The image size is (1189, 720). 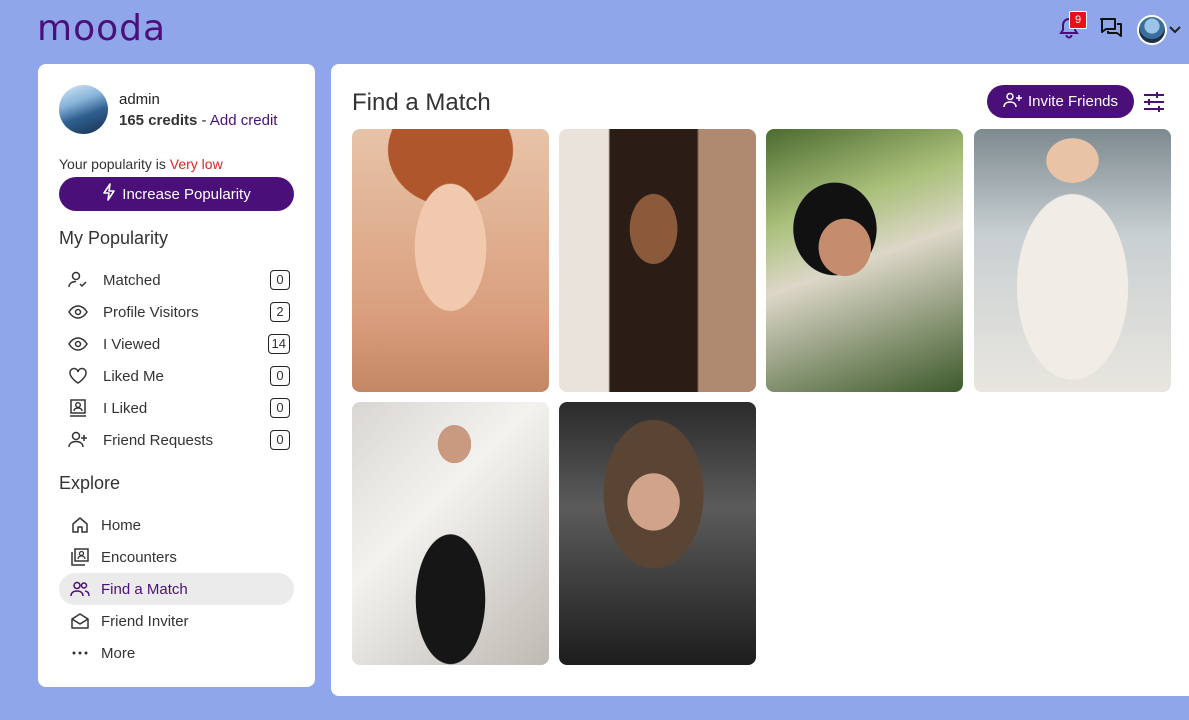 What do you see at coordinates (176, 408) in the screenshot?
I see `sidebar-item-i-liked: I Liked 0` at bounding box center [176, 408].